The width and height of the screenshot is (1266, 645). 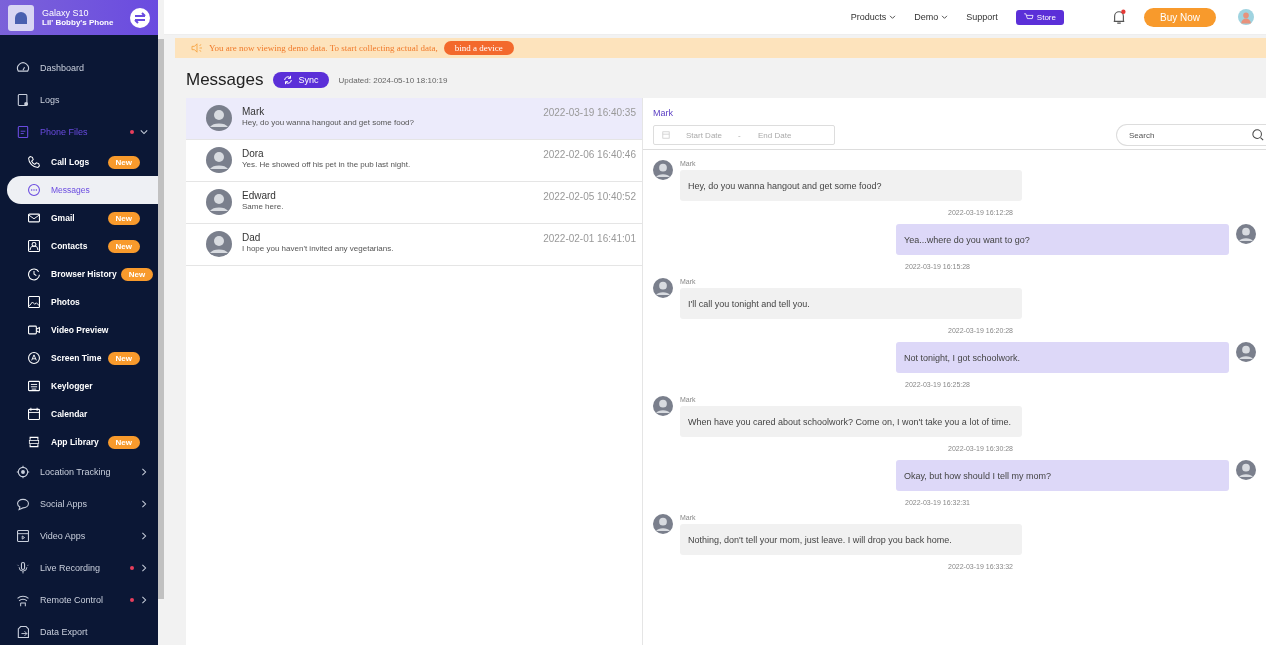 What do you see at coordinates (23, 632) in the screenshot?
I see `export-icon` at bounding box center [23, 632].